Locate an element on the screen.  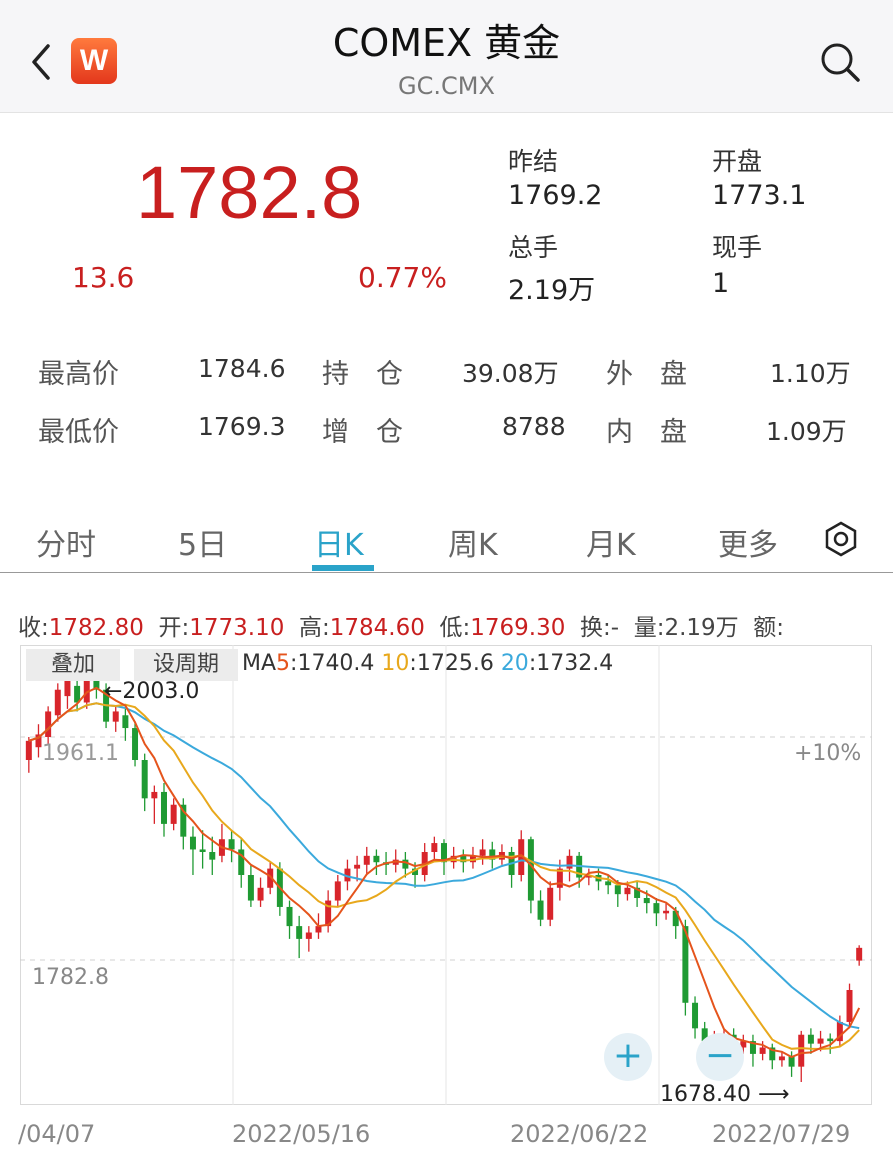
date-tick: 2022/05/16 is located at coordinates (301, 1134).